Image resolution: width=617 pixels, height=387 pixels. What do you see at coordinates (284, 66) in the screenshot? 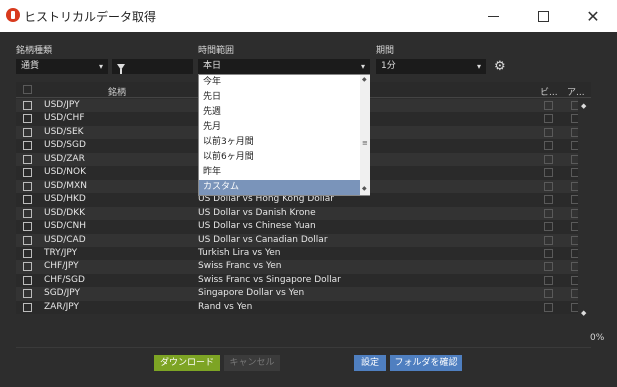
I see `time-range-select: 本日 ▾` at bounding box center [284, 66].